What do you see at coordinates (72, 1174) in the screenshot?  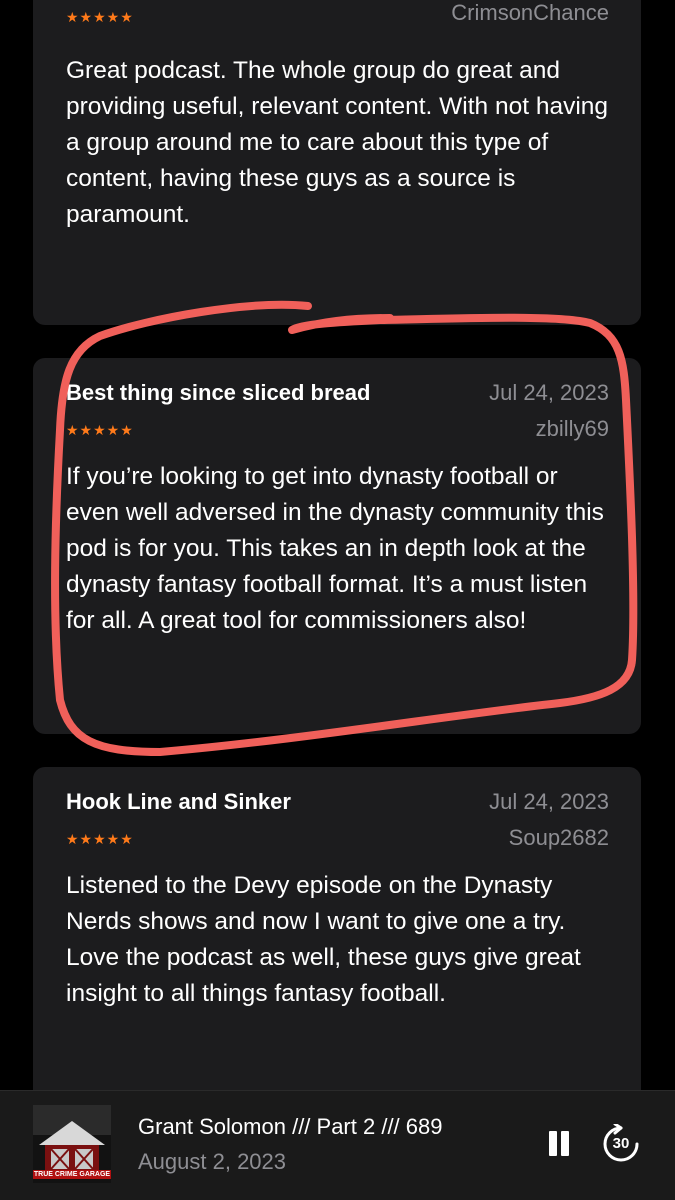 I see `artwork-caption: TRUE CRIME GARAGE` at bounding box center [72, 1174].